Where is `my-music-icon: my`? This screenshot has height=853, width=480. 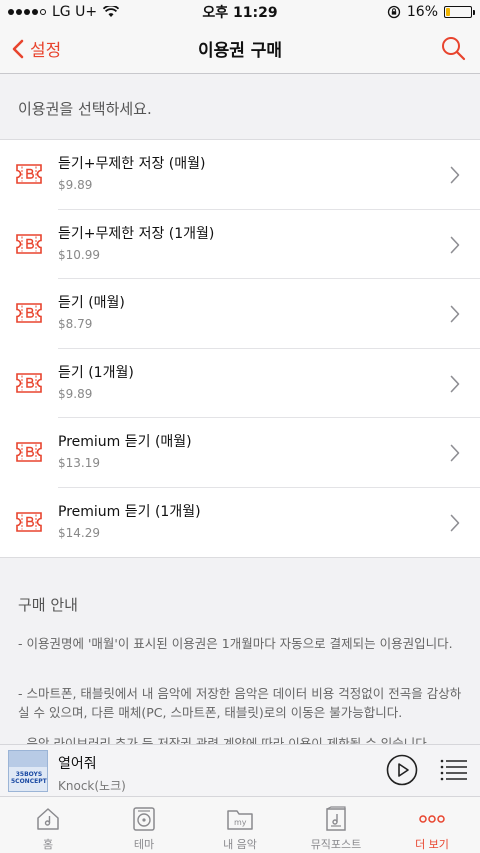
my-music-icon: my is located at coordinates (240, 820).